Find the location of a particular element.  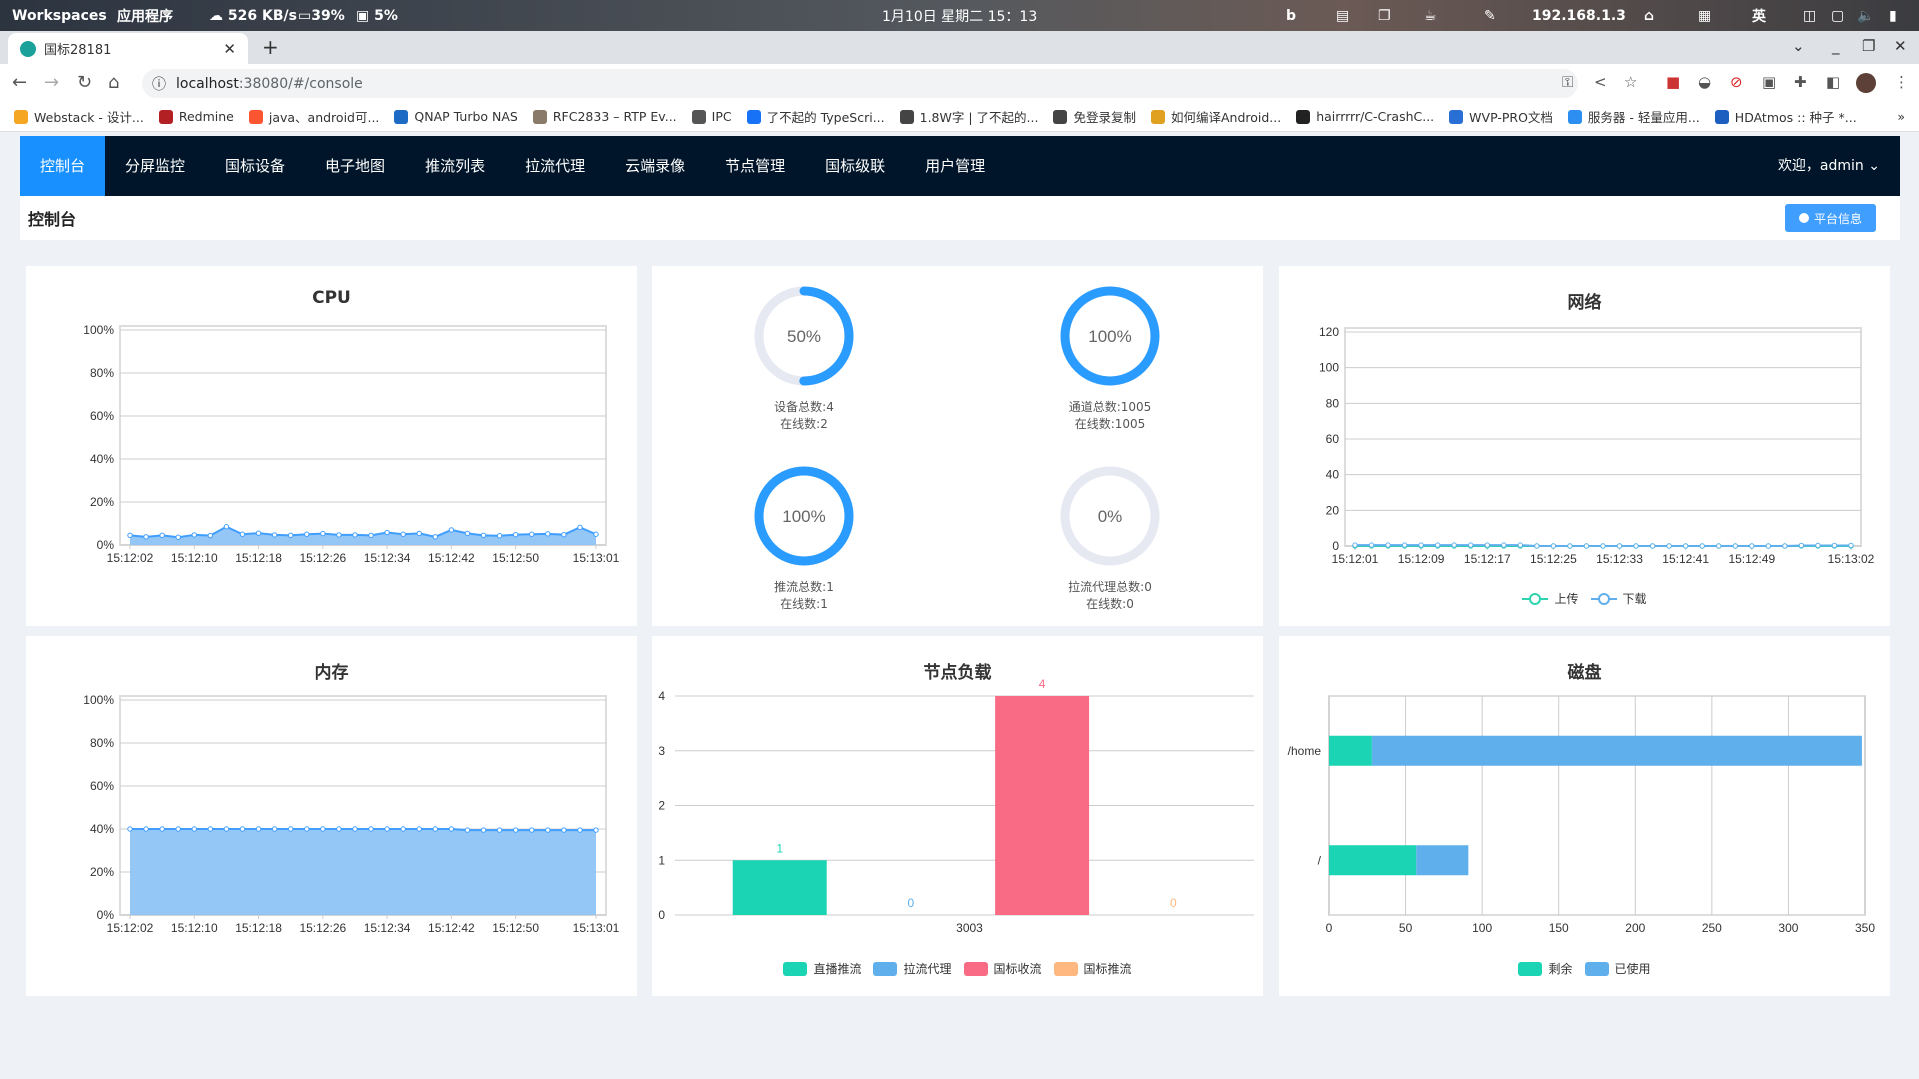

legend-upload: 上传 is located at coordinates (1550, 598).